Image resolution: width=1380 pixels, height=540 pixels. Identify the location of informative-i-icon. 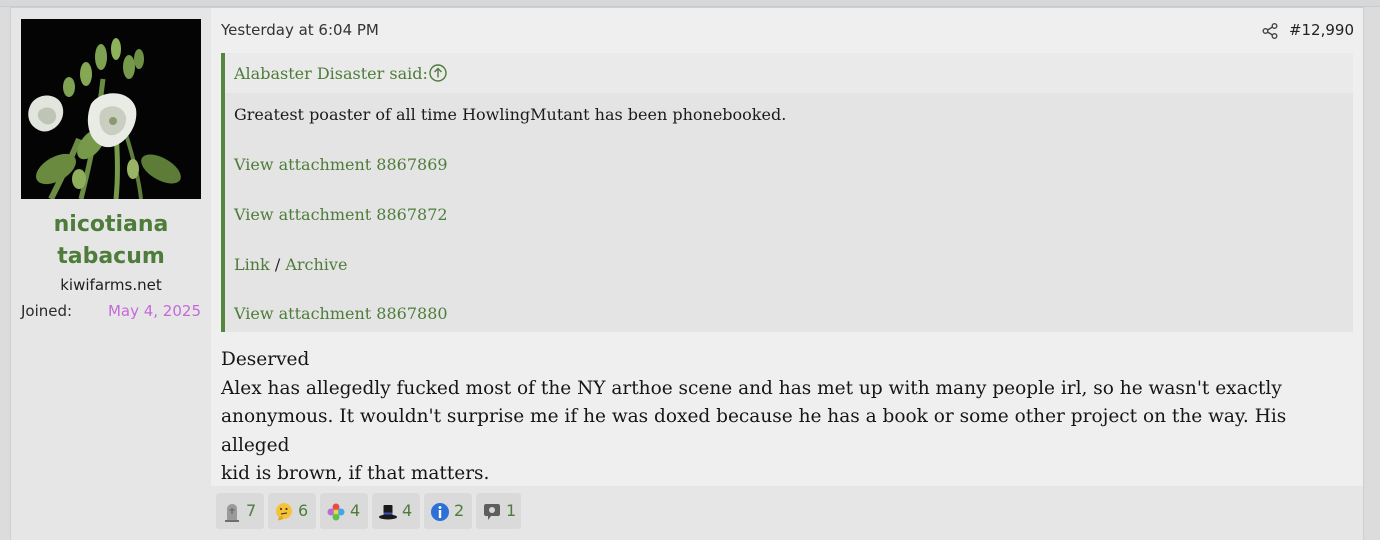
(440, 512).